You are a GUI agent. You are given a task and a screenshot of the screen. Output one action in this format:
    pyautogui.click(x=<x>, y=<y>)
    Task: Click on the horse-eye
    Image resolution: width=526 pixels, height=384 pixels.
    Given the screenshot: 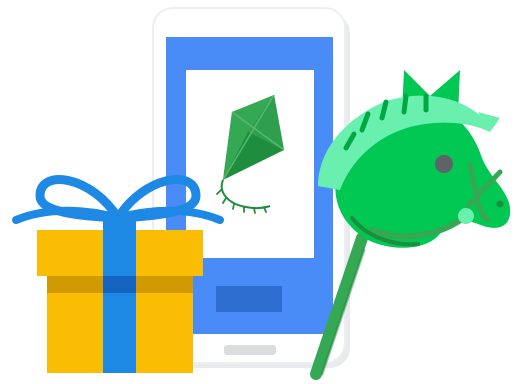 What is the action you would take?
    pyautogui.click(x=444, y=164)
    